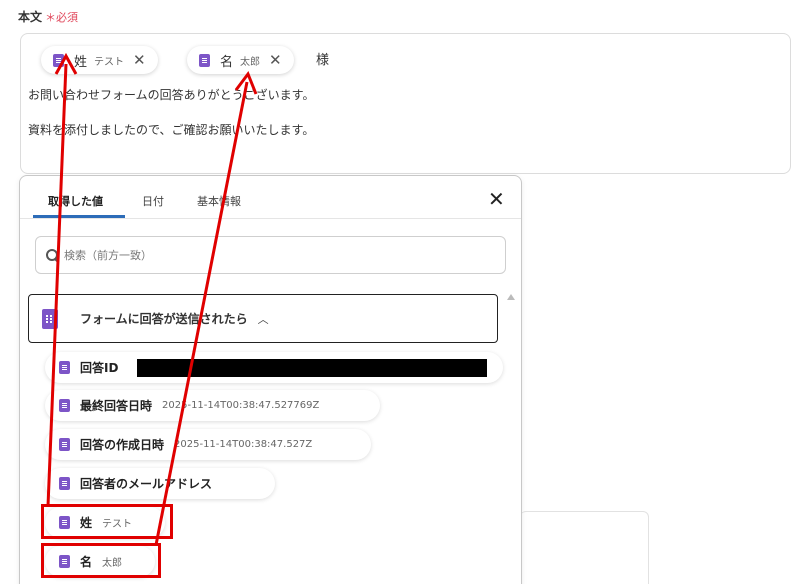 The height and width of the screenshot is (584, 799). I want to click on chevron-up-icon: ︿, so click(263, 319).